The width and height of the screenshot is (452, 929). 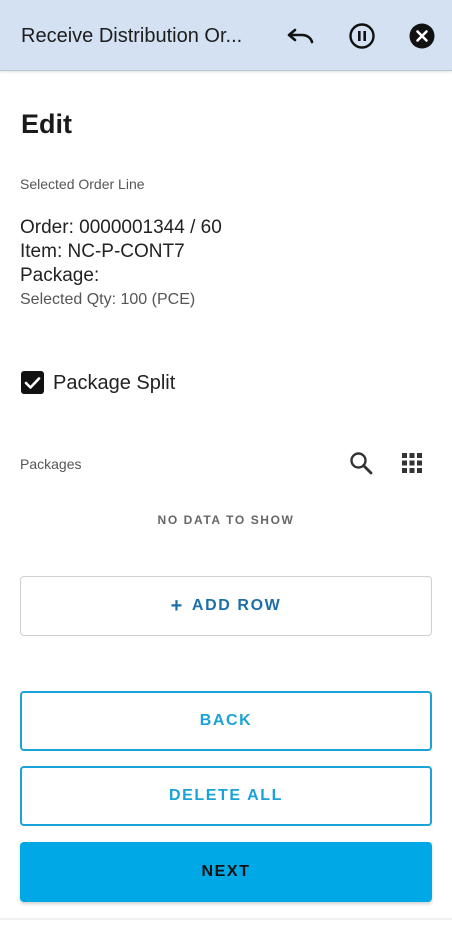 I want to click on delete-all-button: DELETE ALL, so click(x=226, y=796).